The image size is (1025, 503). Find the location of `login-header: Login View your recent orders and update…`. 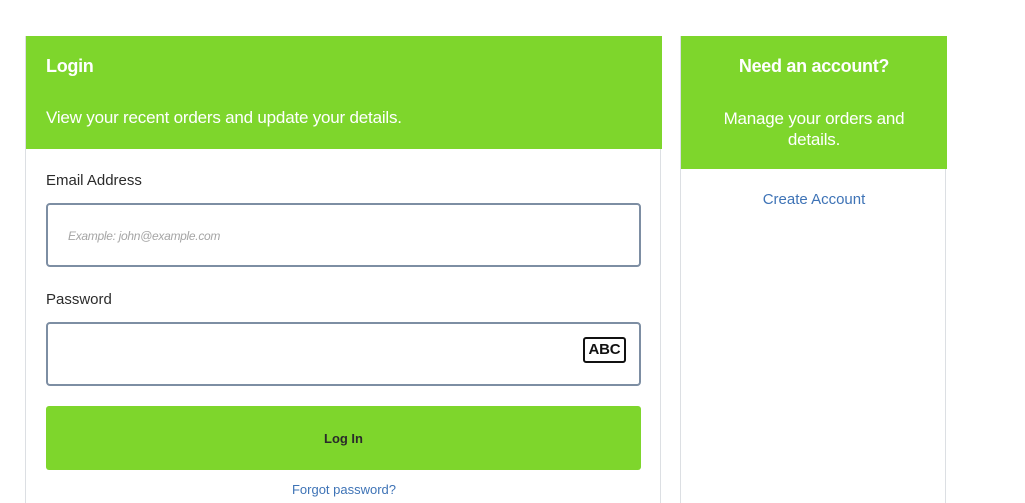

login-header: Login View your recent orders and update… is located at coordinates (344, 92).